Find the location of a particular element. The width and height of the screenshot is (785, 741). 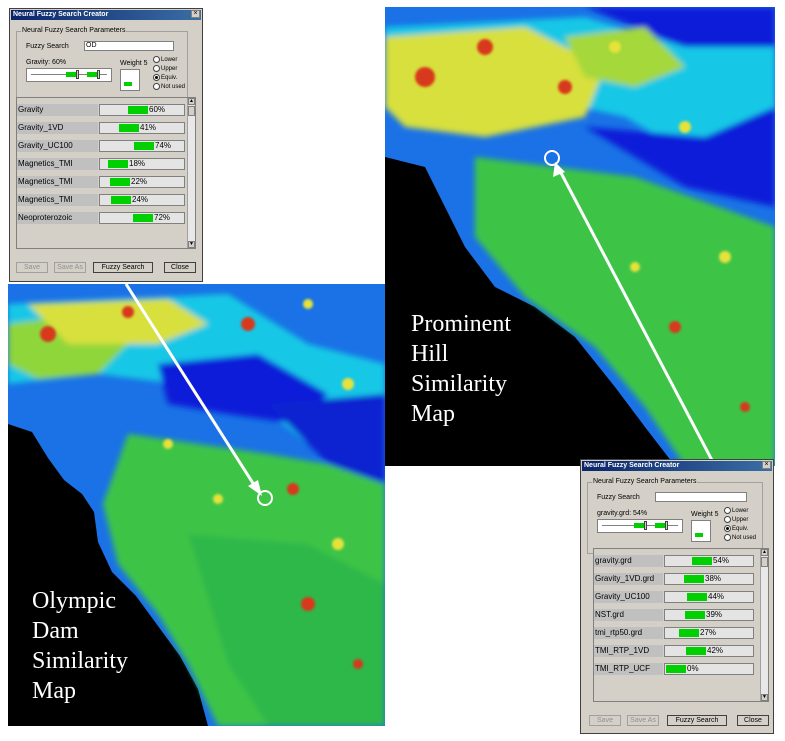

similarity-cell: 41% is located at coordinates (142, 128).